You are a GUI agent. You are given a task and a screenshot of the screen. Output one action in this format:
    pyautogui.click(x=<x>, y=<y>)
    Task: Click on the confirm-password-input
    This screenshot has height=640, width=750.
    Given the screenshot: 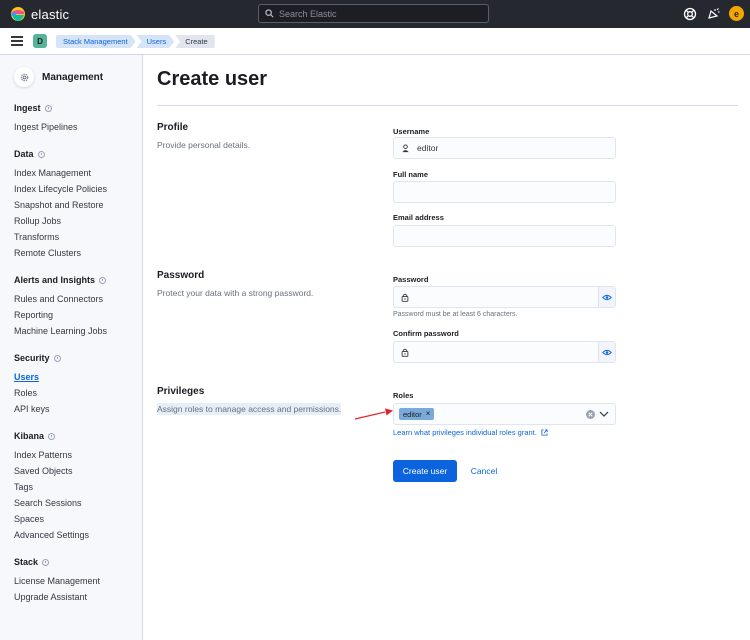 What is the action you would take?
    pyautogui.click(x=504, y=352)
    